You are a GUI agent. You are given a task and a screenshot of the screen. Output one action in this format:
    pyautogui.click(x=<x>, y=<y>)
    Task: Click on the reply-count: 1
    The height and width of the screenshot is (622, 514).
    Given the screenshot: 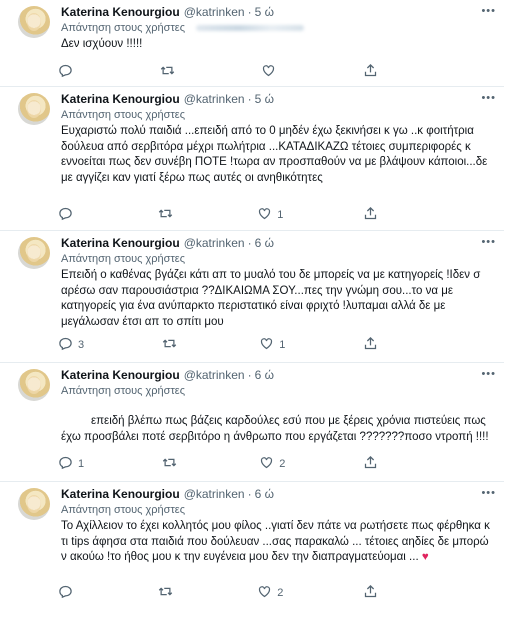 What is the action you would take?
    pyautogui.click(x=81, y=464)
    